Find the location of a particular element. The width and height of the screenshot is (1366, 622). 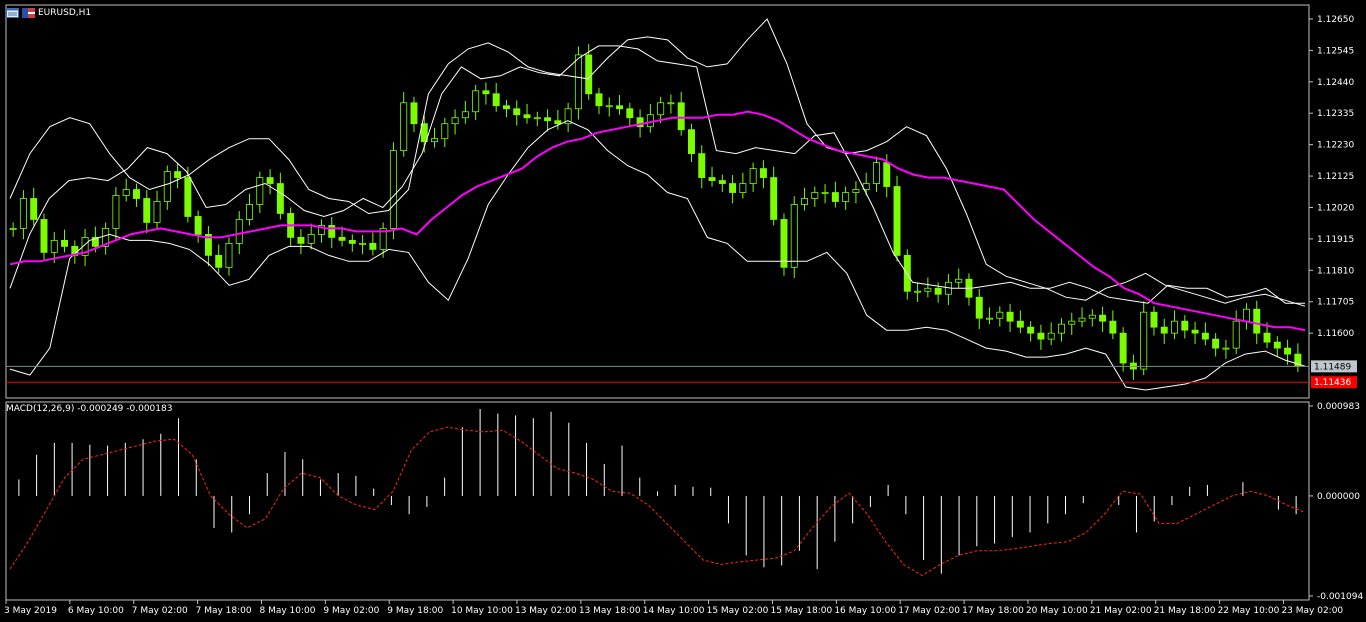

time-tick-label: 20 May 10:00 is located at coordinates (1057, 611).